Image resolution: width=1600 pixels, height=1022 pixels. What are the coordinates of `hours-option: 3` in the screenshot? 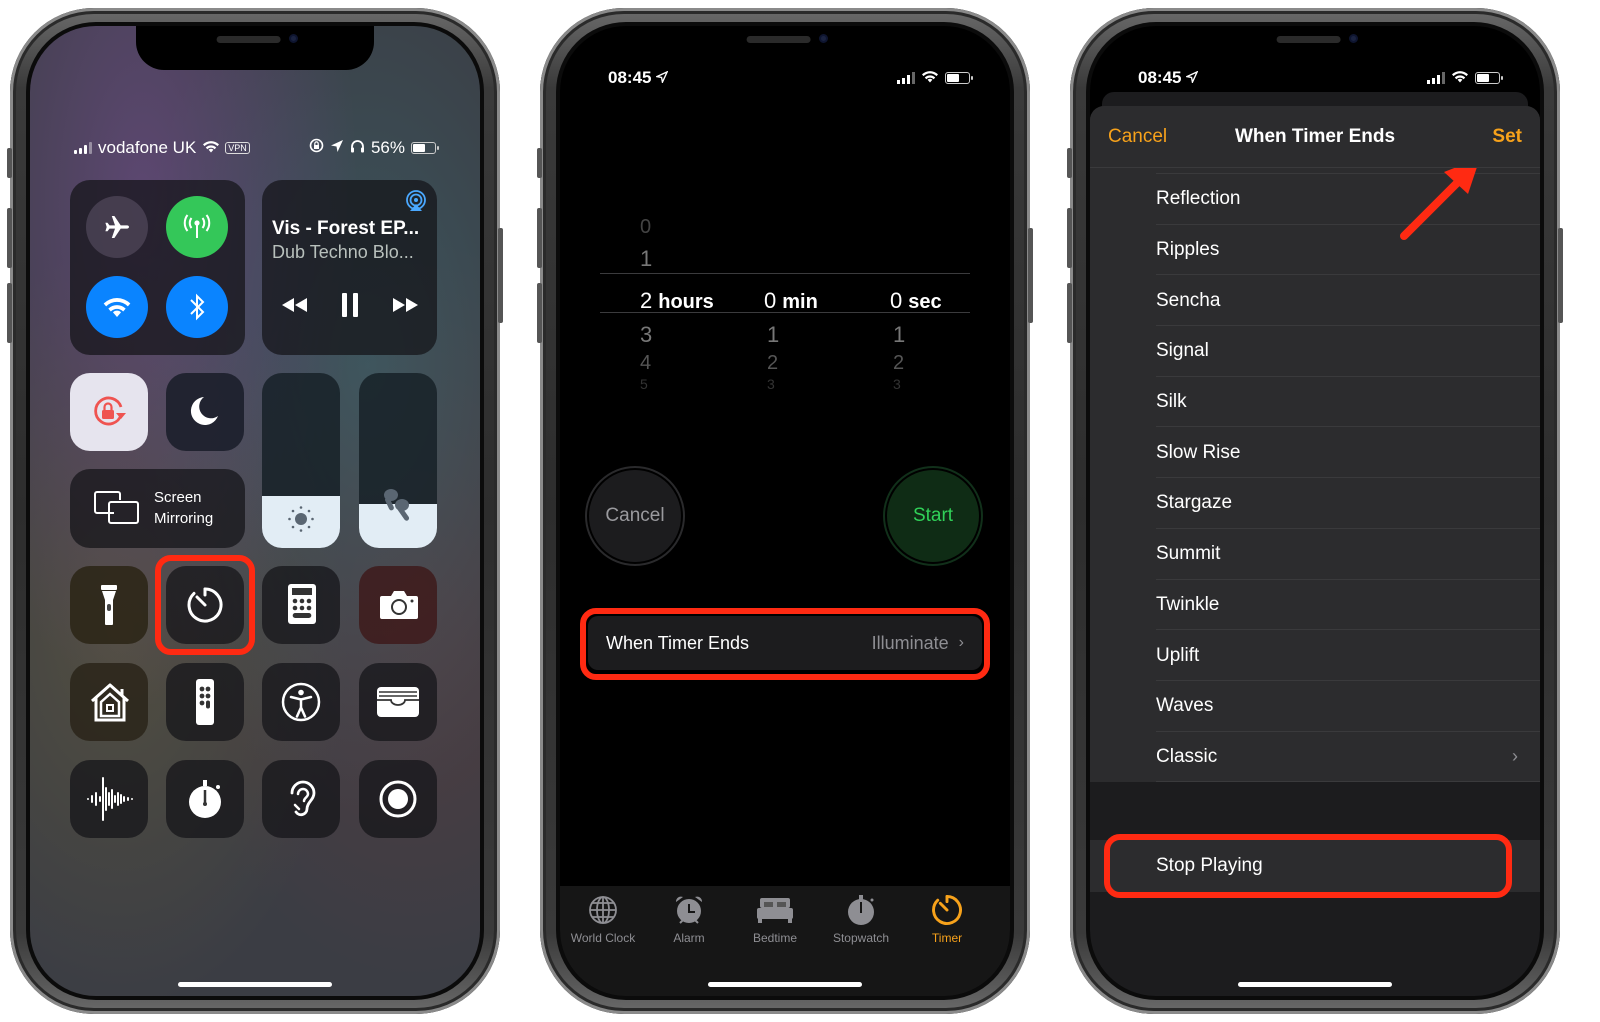 It's located at (646, 335).